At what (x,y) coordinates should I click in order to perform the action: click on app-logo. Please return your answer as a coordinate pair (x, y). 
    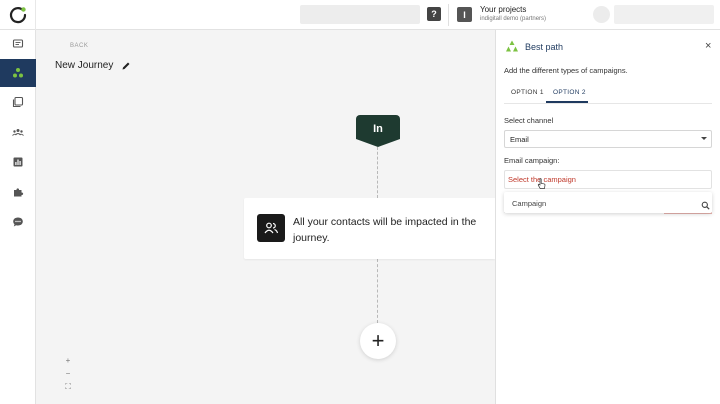
    Looking at the image, I should click on (18, 15).